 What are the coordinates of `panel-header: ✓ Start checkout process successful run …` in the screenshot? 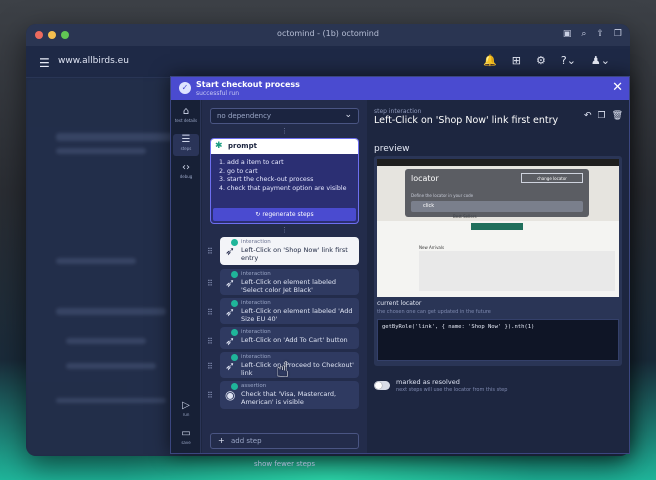 It's located at (400, 88).